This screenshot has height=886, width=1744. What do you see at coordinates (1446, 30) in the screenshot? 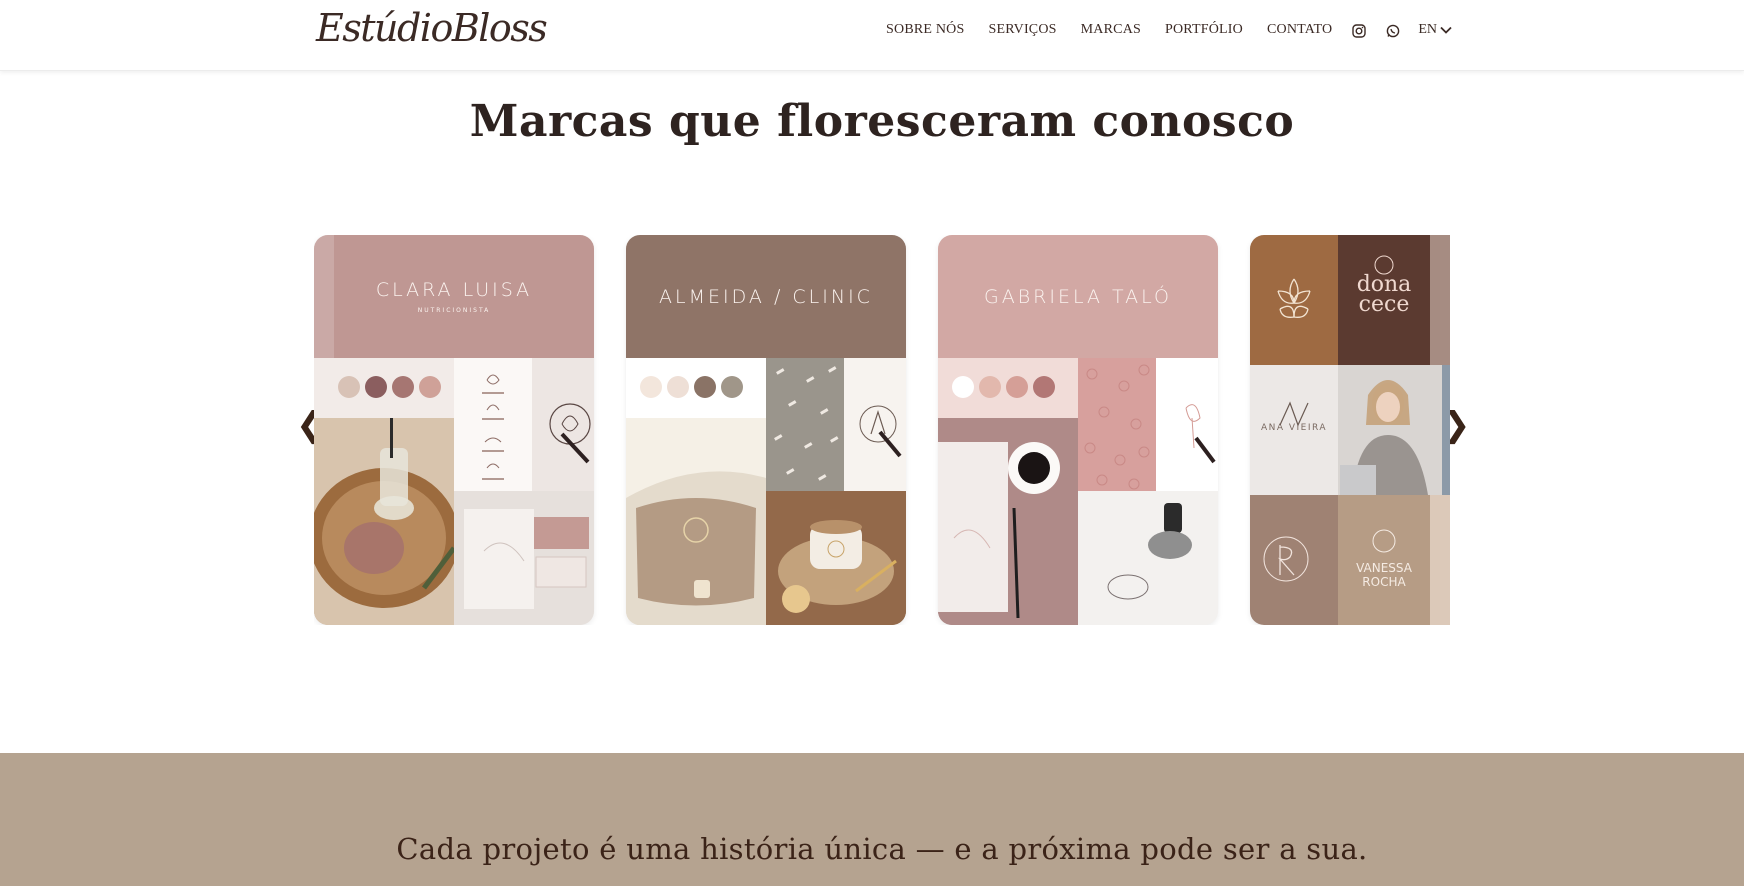
I see `chevron-down-icon` at bounding box center [1446, 30].